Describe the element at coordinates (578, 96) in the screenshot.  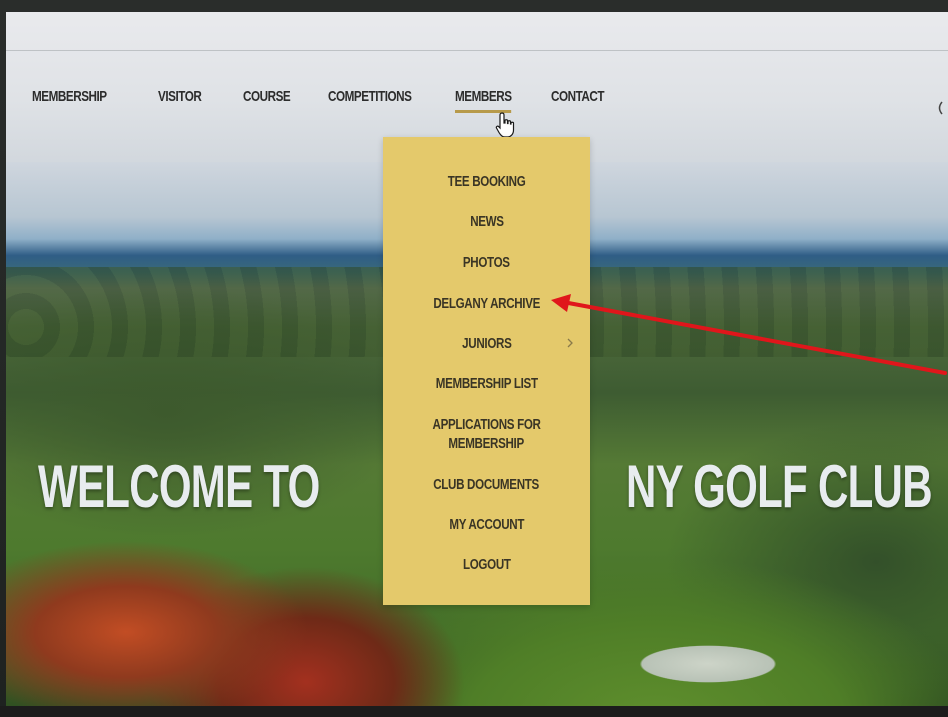
I see `nav-contact: CONTACT` at that location.